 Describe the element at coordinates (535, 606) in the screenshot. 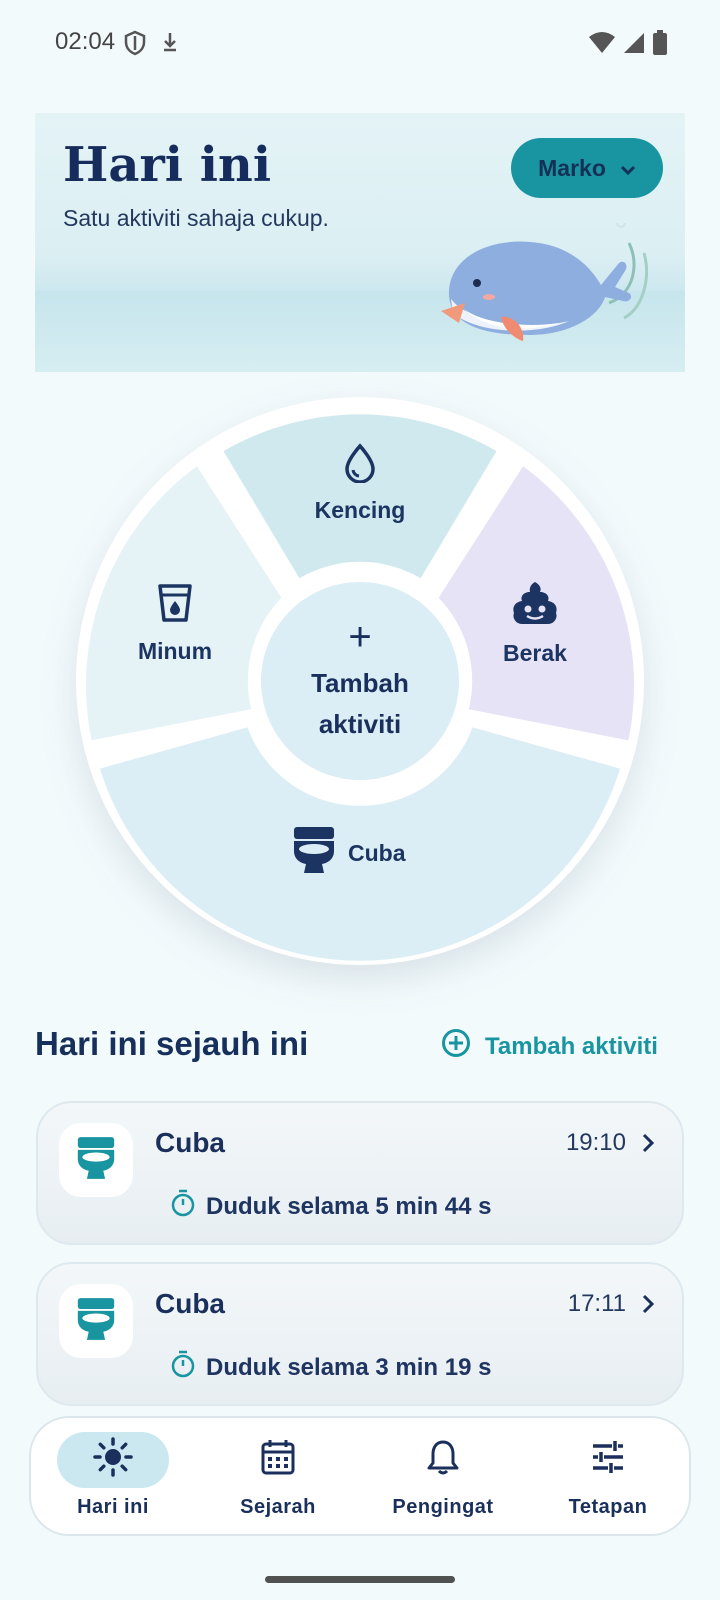

I see `poop-icon` at that location.